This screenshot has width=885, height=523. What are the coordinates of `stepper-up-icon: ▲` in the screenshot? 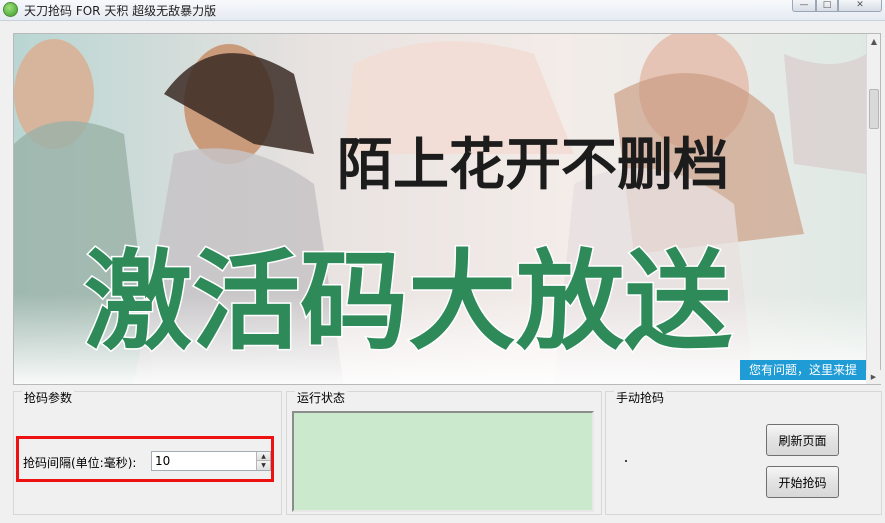 It's located at (263, 456).